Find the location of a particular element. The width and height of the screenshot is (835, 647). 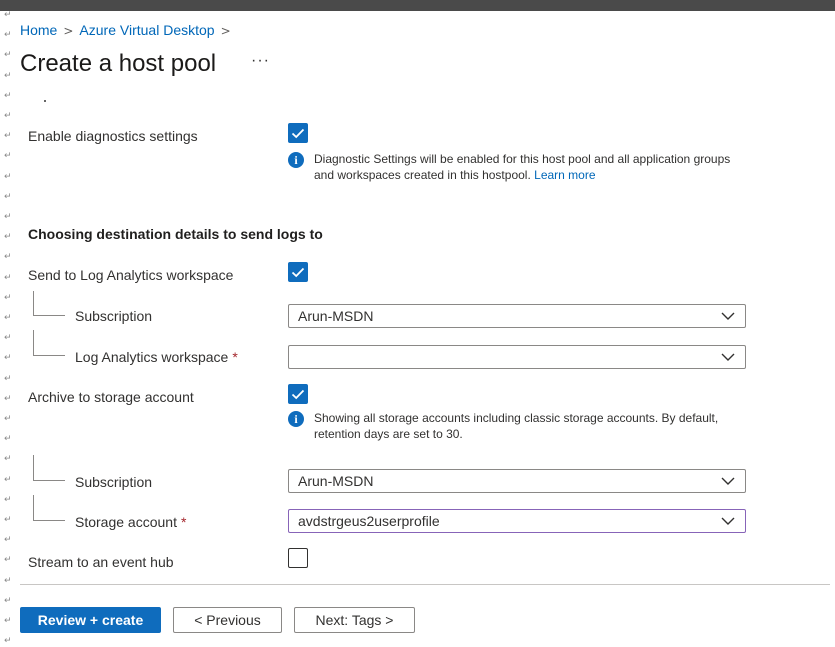

send-log-analytics-label: Send to Log Analytics workspace is located at coordinates (131, 275).